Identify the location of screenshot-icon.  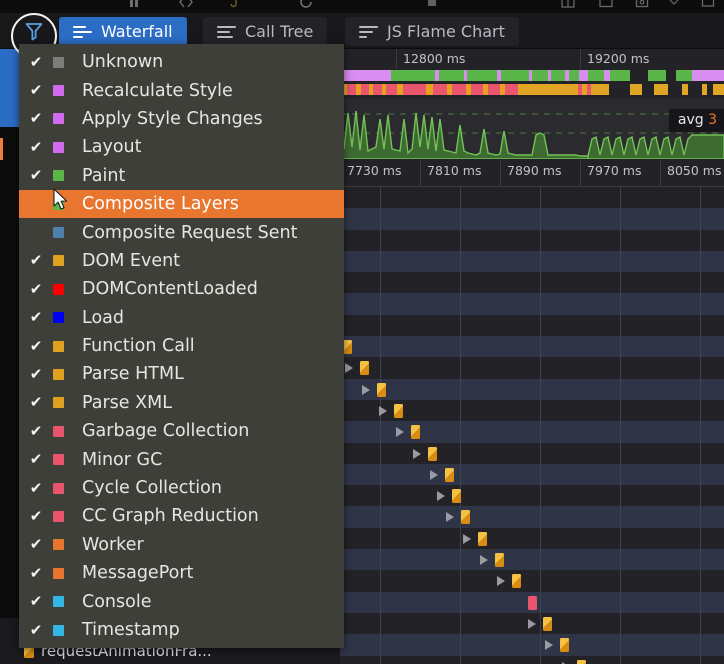
(642, 5).